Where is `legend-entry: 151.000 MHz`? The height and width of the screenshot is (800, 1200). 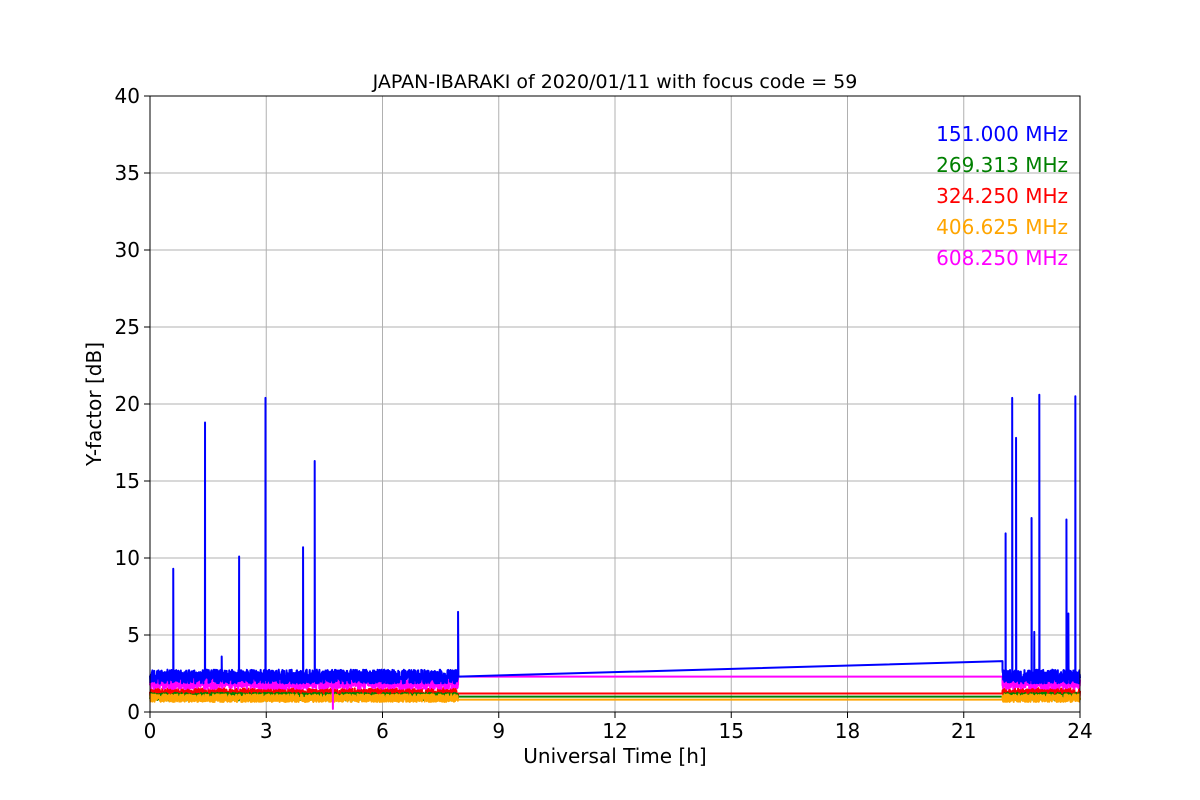 legend-entry: 151.000 MHz is located at coordinates (1002, 134).